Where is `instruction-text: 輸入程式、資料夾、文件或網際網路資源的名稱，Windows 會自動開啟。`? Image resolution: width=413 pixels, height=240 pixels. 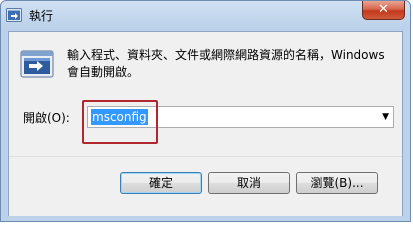 instruction-text: 輸入程式、資料夾、文件或網際網路資源的名稱，Windows 會自動開啟。 is located at coordinates (232, 64).